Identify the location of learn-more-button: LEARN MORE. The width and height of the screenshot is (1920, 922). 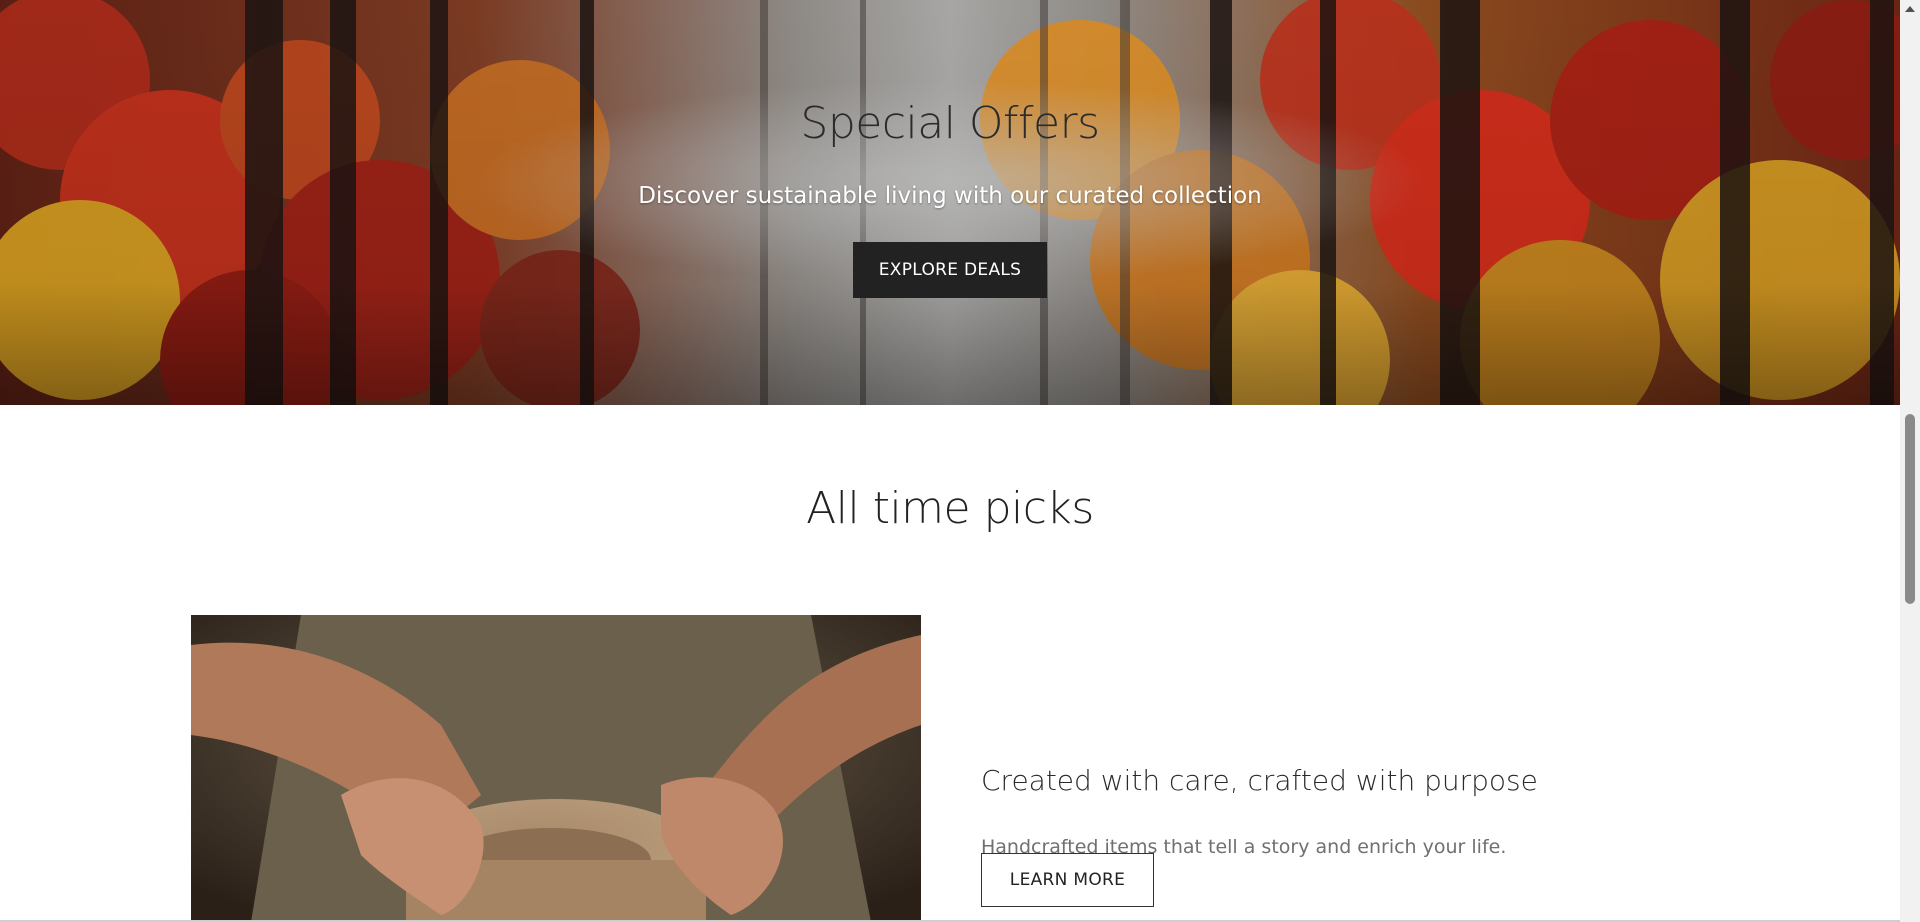
(1067, 880).